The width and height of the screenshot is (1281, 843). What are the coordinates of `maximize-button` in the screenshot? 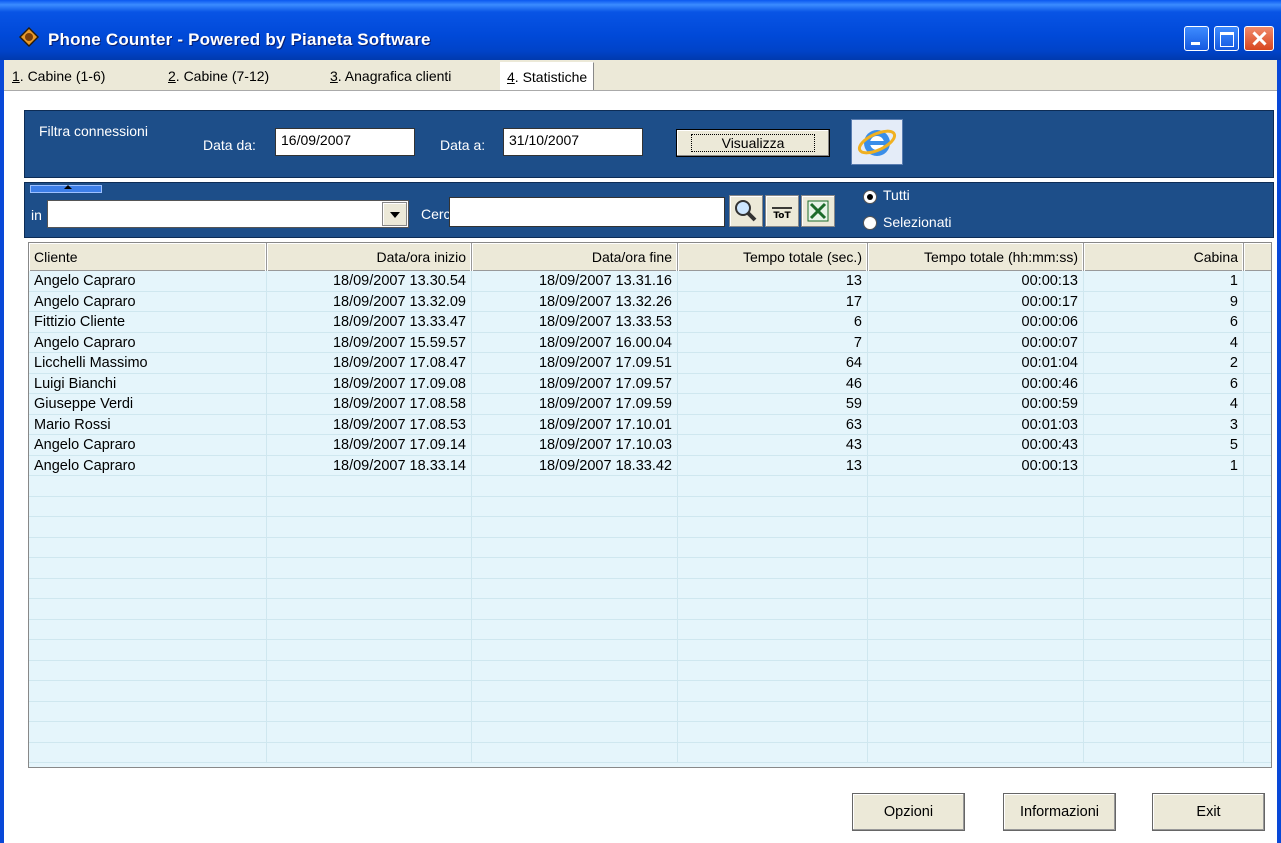 It's located at (1226, 38).